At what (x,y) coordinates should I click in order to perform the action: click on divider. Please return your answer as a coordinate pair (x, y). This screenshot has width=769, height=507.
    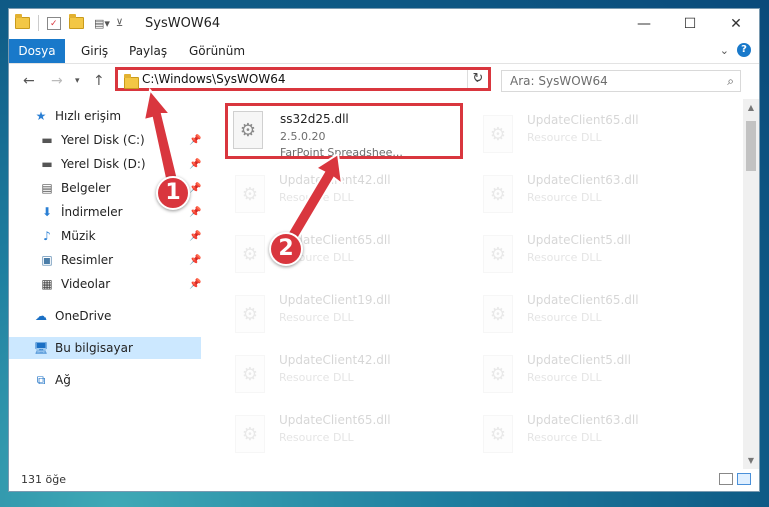
    Looking at the image, I should click on (38, 23).